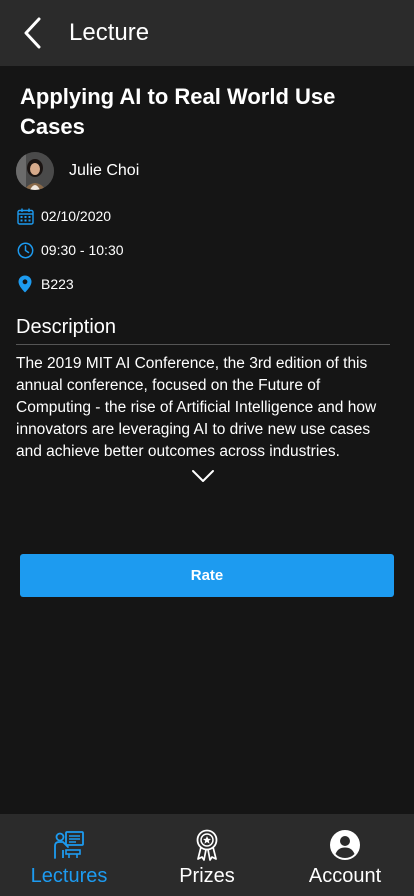 This screenshot has width=414, height=896. I want to click on app-header: Lecture, so click(207, 33).